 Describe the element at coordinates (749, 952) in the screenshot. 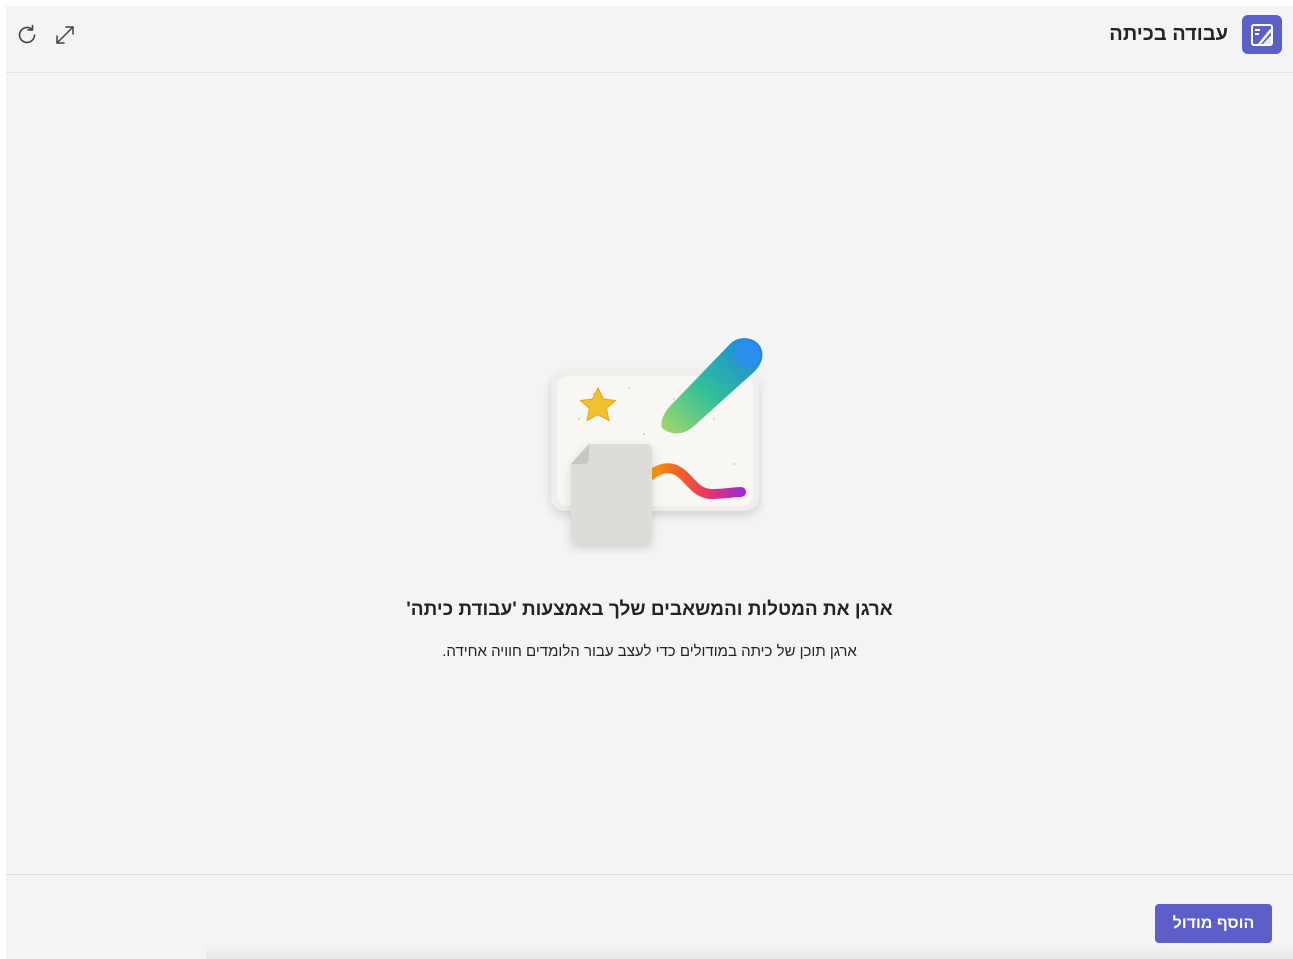

I see `bottom-shadow` at that location.